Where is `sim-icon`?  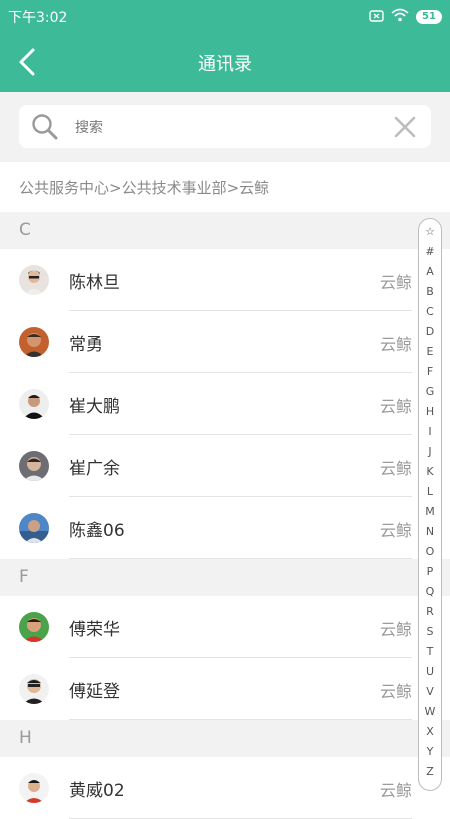
sim-icon is located at coordinates (376, 16).